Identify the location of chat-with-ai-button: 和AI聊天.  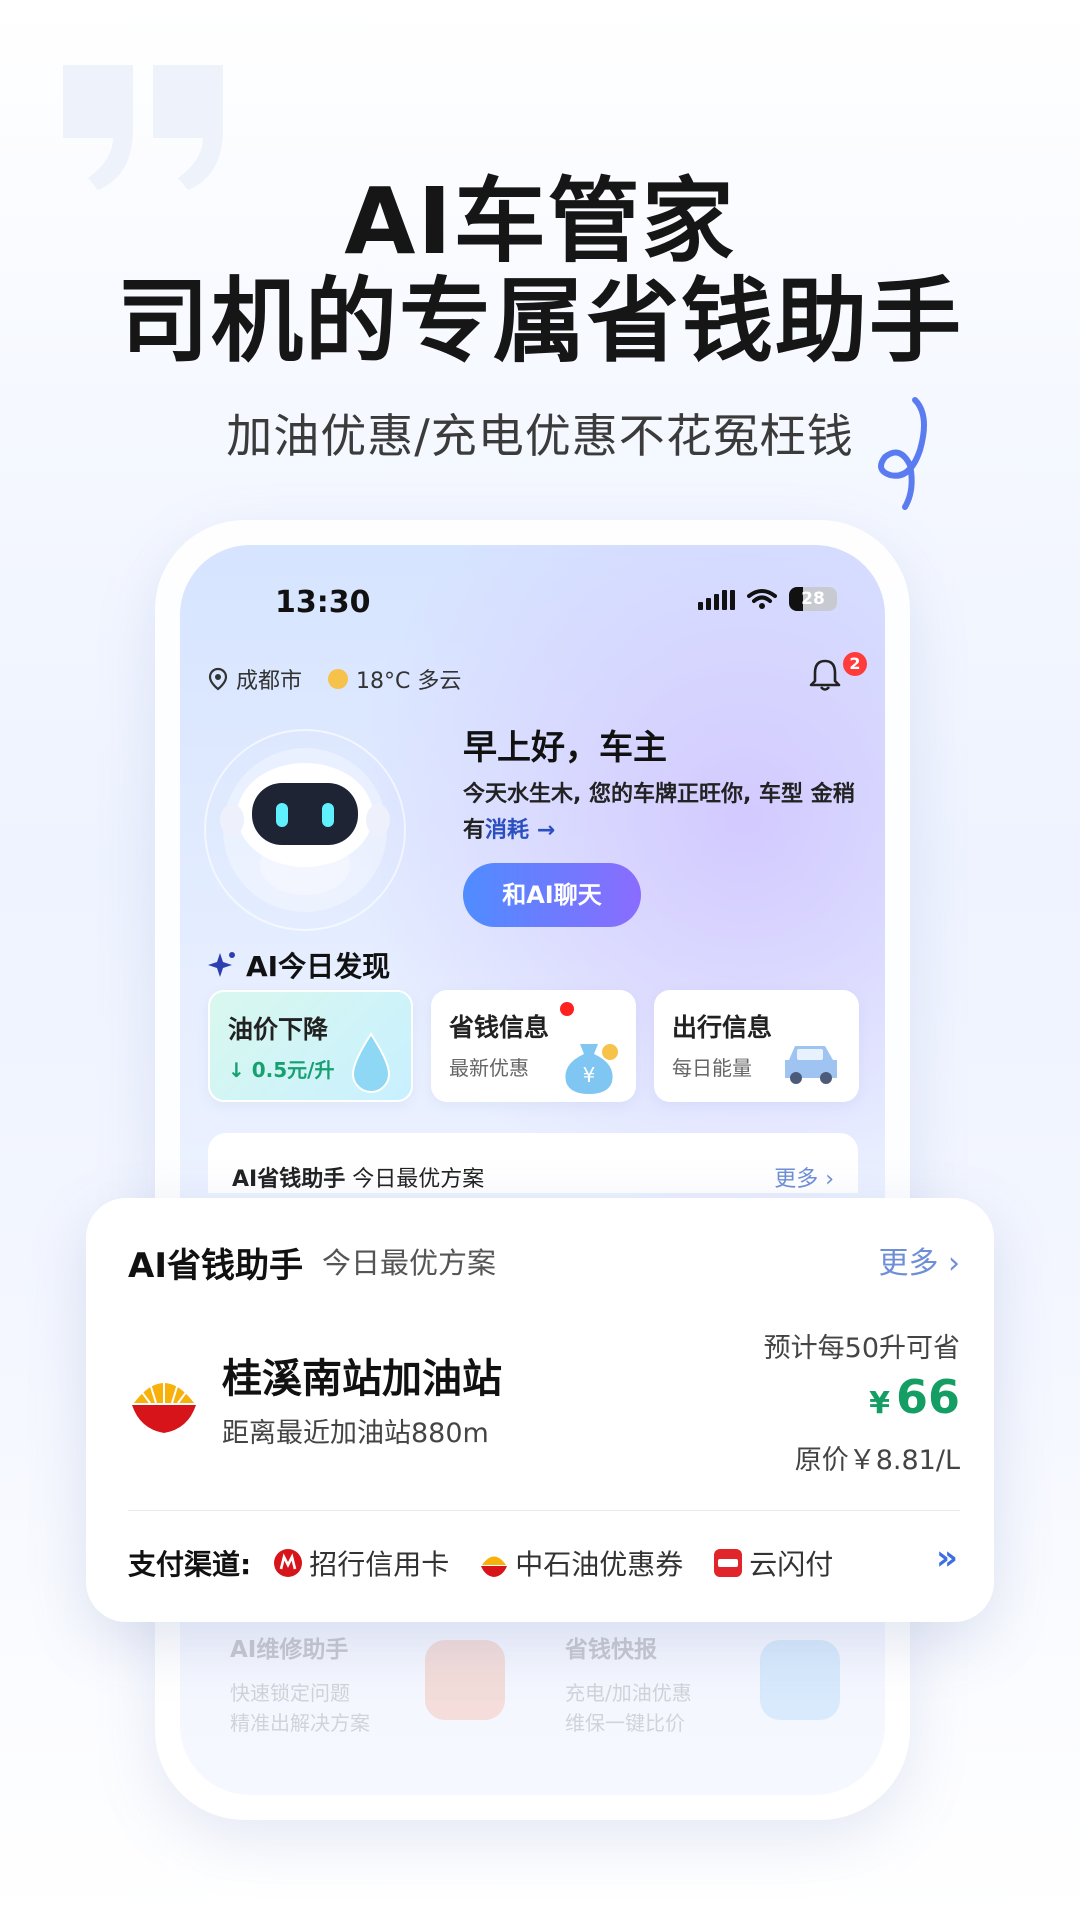
(552, 895).